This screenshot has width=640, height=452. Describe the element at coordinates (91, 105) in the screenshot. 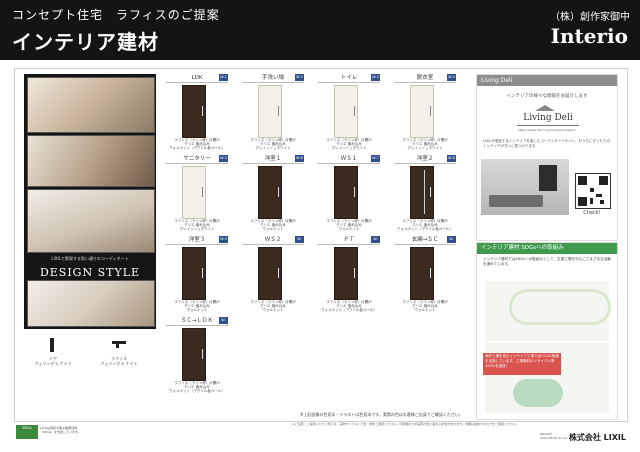

I see `brochure-photo-living` at that location.